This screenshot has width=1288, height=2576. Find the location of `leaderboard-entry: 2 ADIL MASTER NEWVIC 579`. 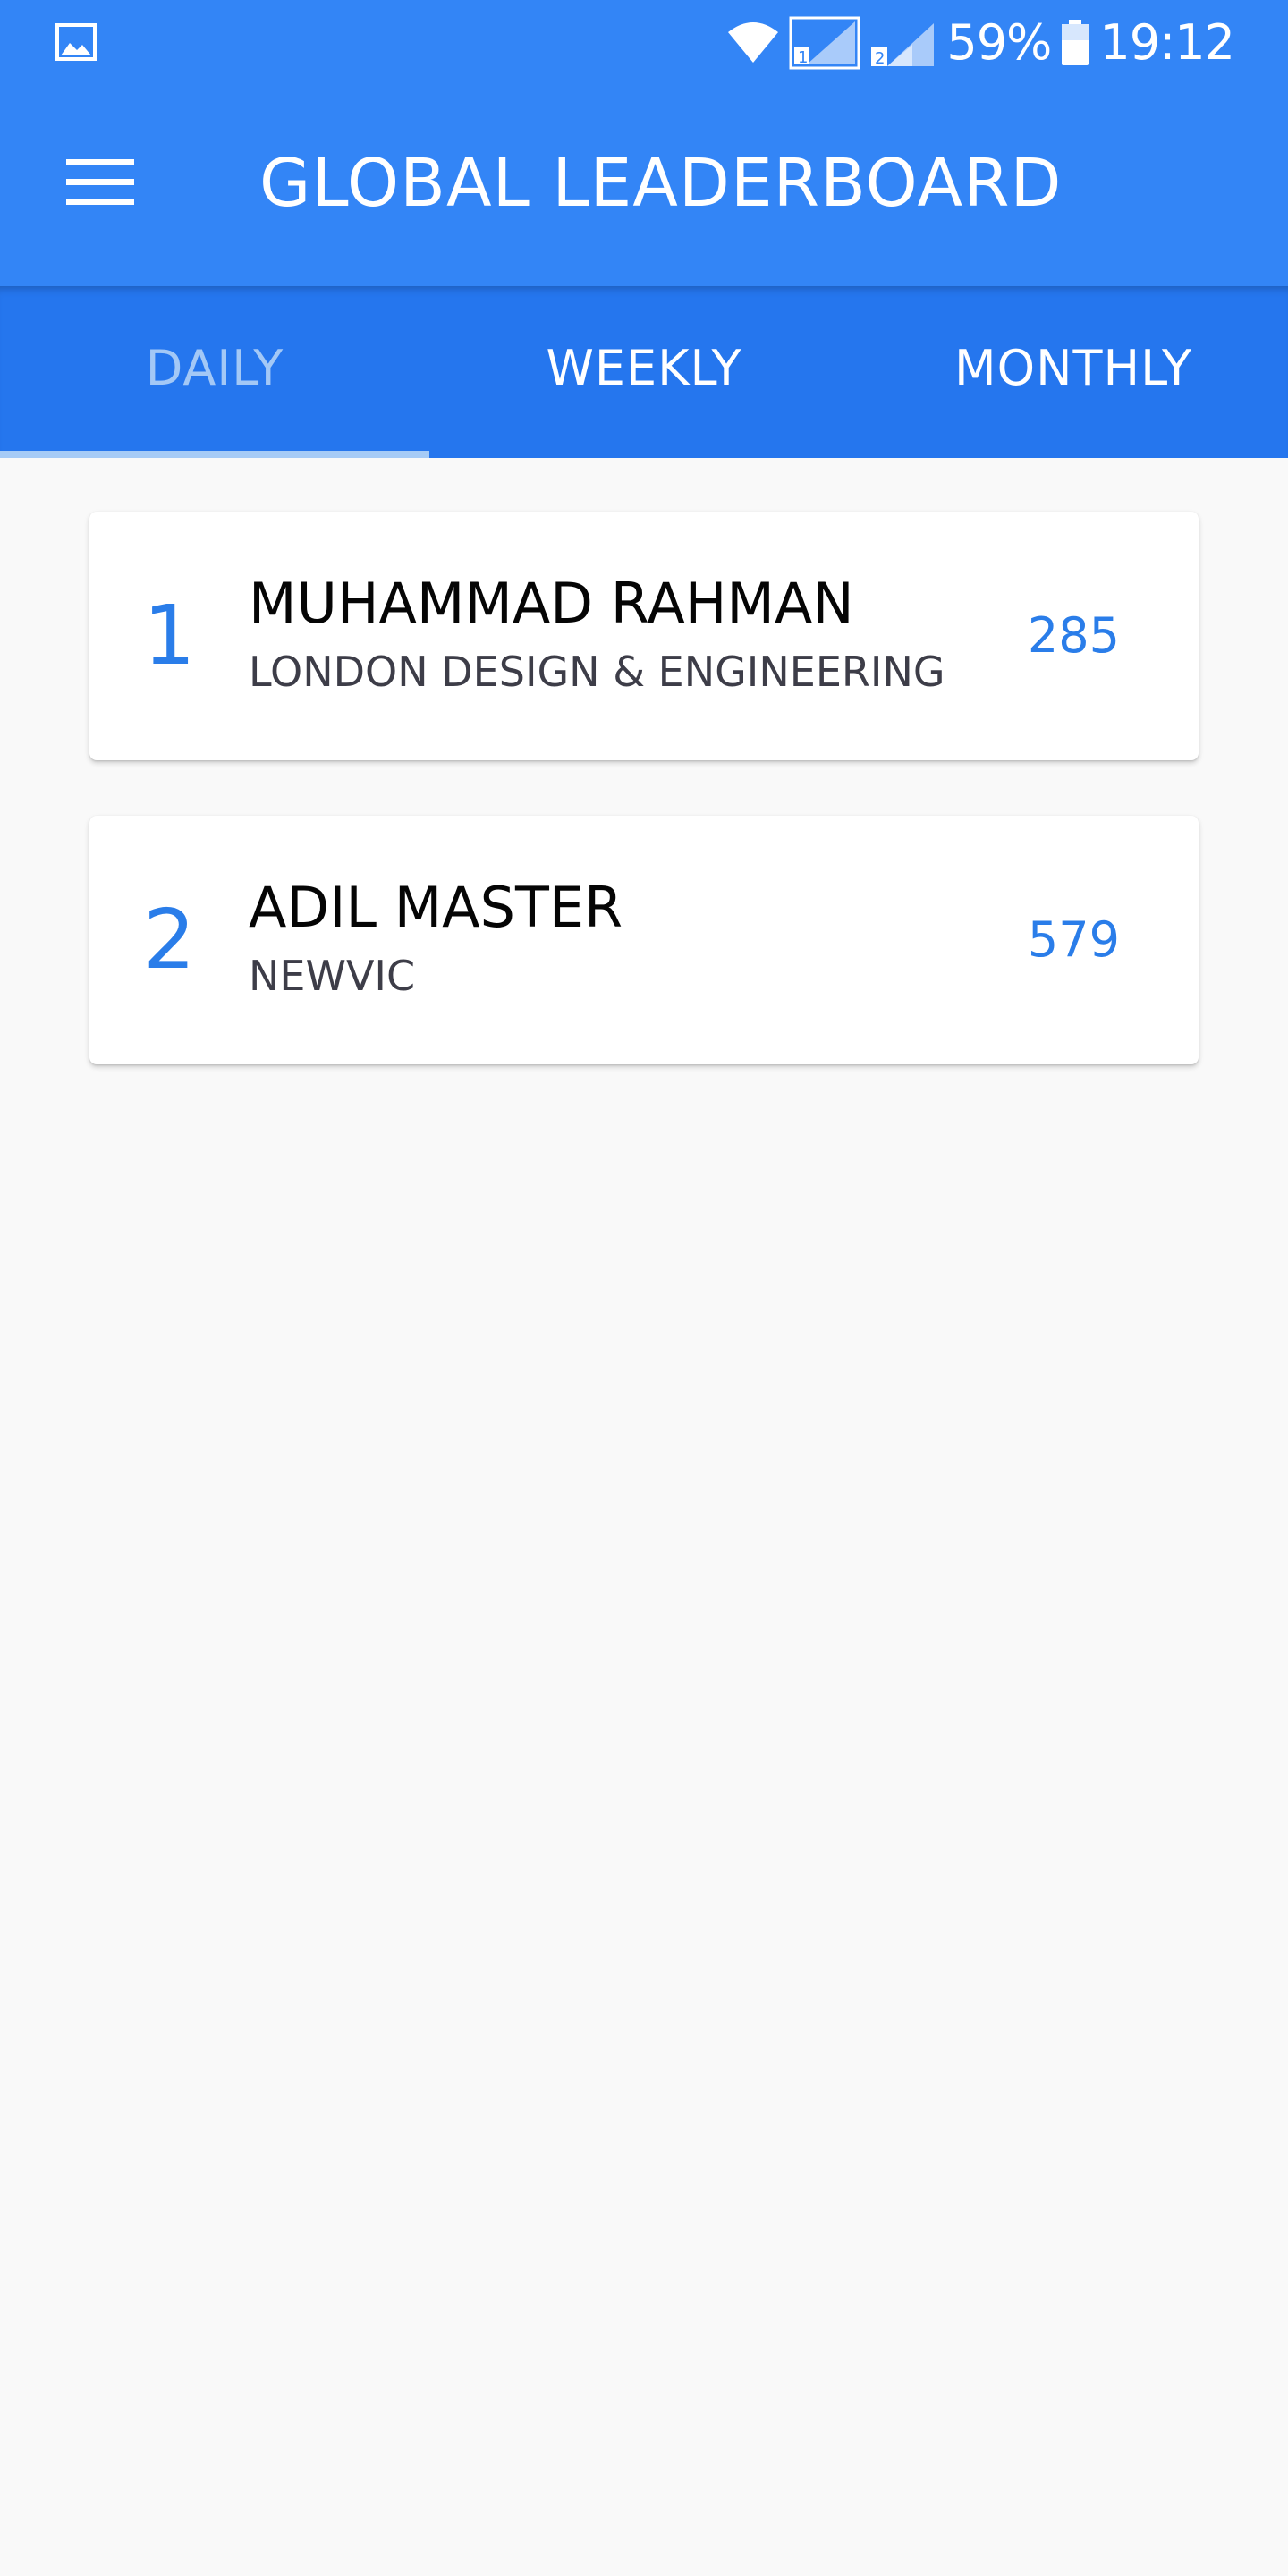

leaderboard-entry: 2 ADIL MASTER NEWVIC 579 is located at coordinates (644, 940).